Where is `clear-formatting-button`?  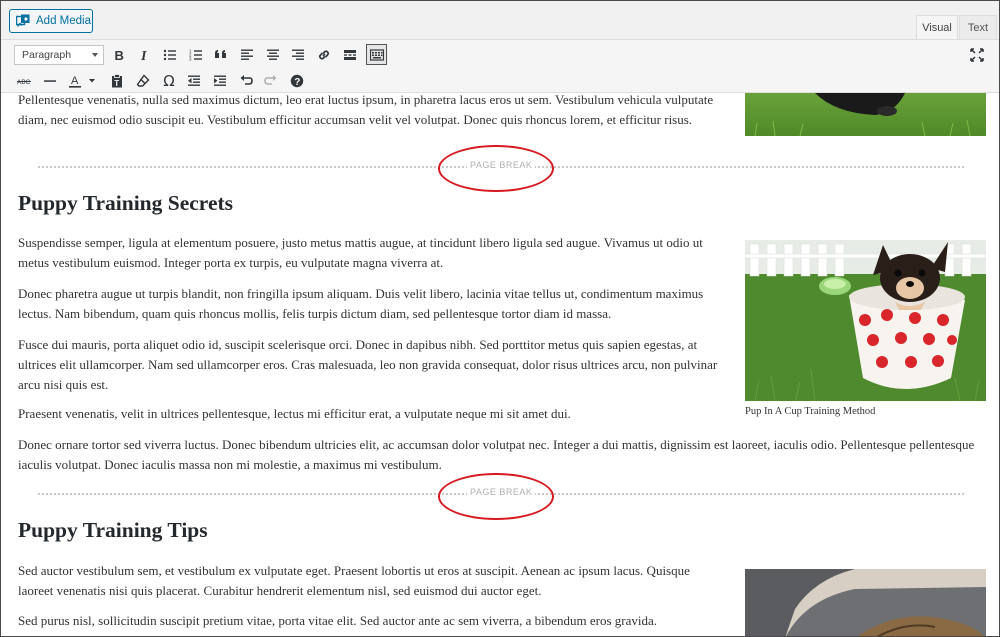
clear-formatting-button is located at coordinates (143, 81).